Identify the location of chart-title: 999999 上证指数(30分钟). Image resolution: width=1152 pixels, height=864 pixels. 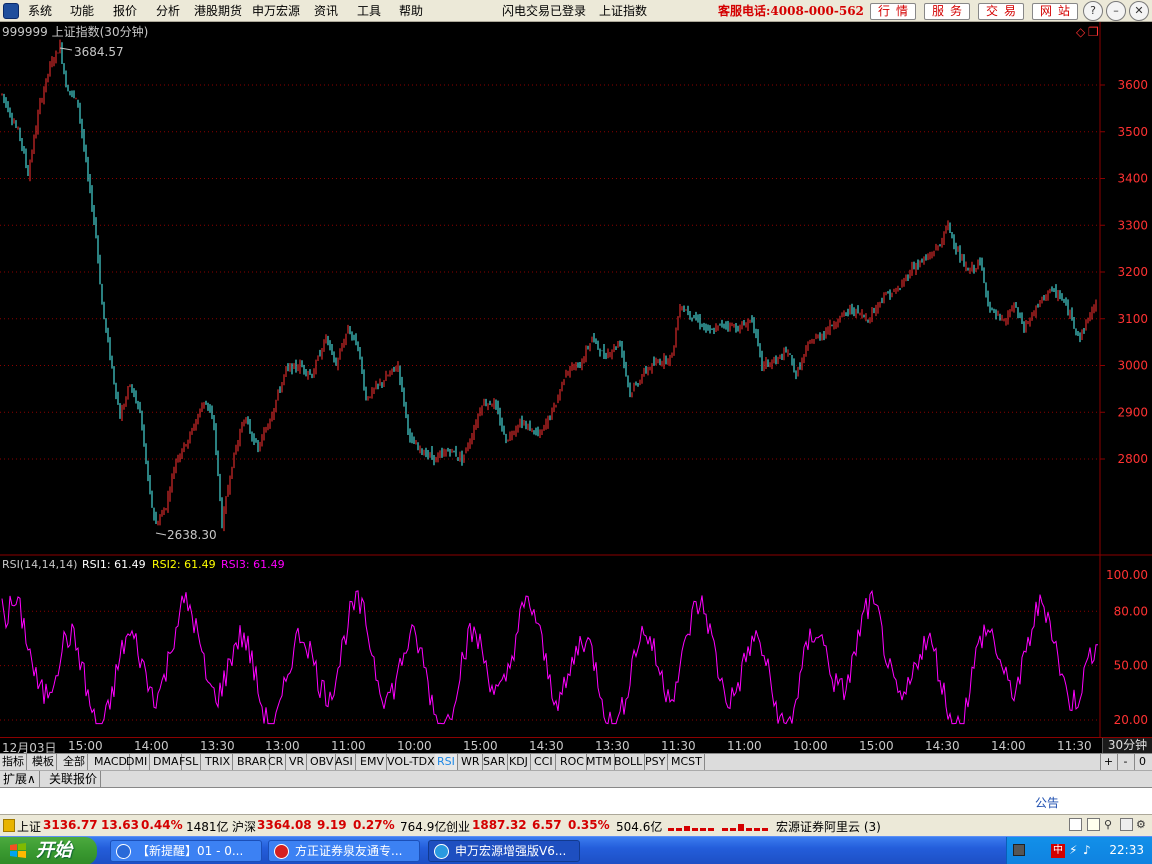
(75, 31).